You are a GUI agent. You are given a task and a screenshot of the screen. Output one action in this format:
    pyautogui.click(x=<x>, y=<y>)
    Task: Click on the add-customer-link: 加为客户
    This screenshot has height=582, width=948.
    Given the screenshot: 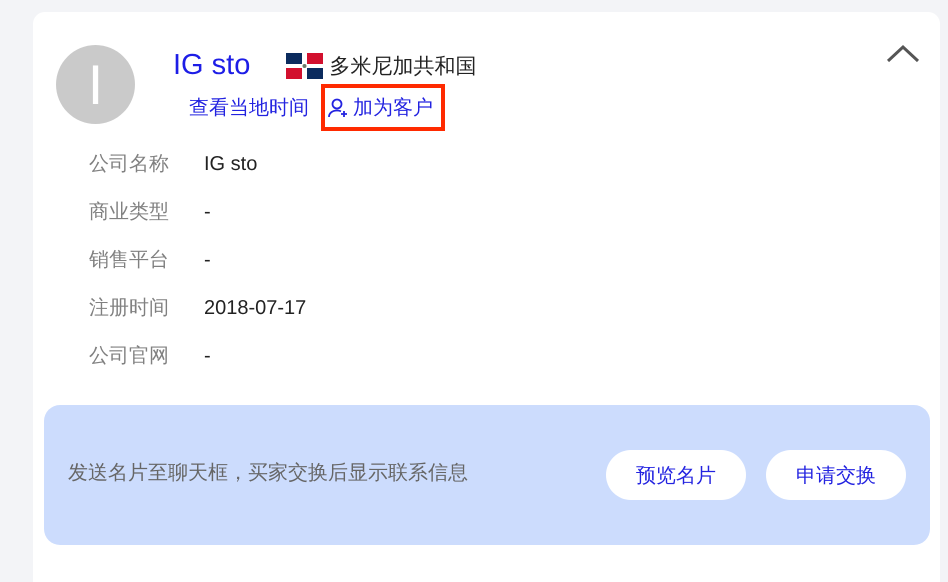 What is the action you would take?
    pyautogui.click(x=383, y=107)
    